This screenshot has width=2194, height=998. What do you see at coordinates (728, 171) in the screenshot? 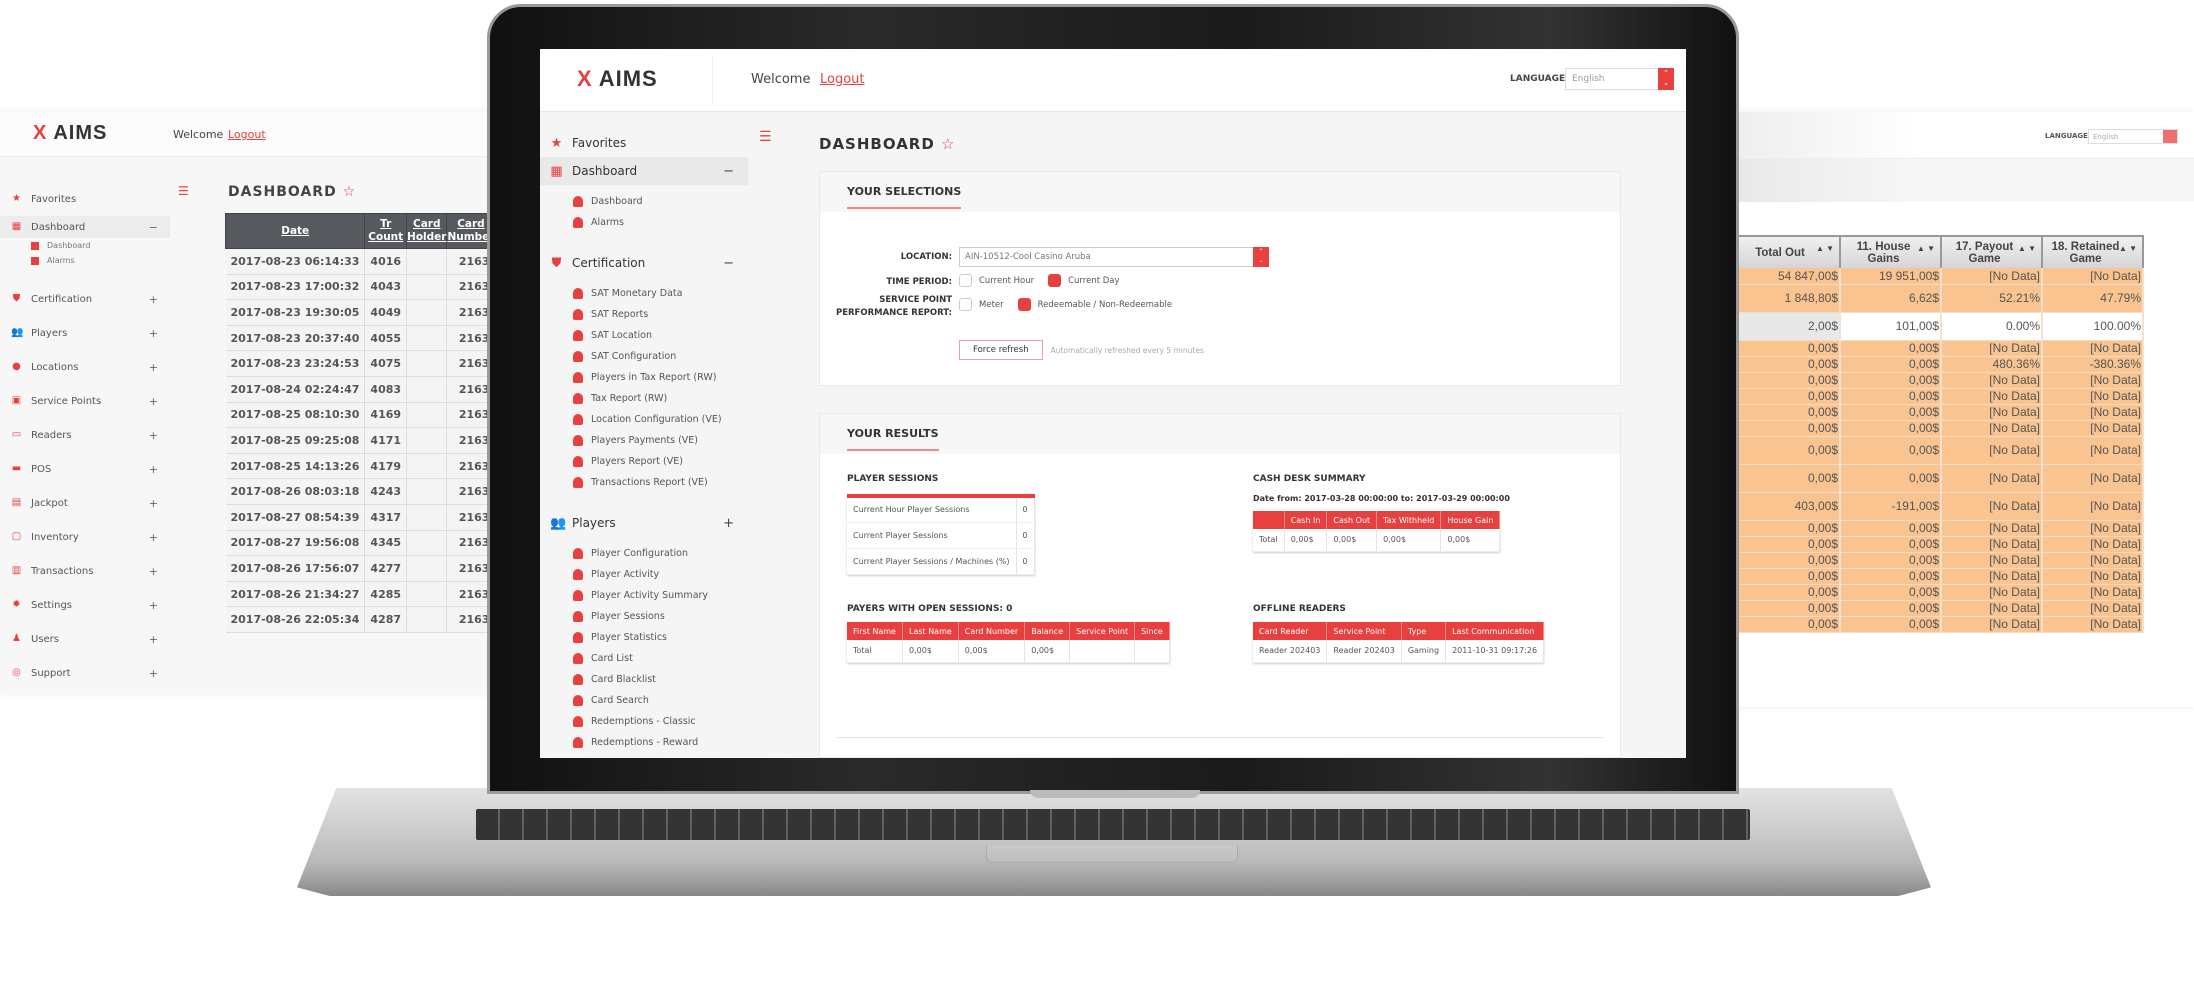
I see `collapse-icon: −` at bounding box center [728, 171].